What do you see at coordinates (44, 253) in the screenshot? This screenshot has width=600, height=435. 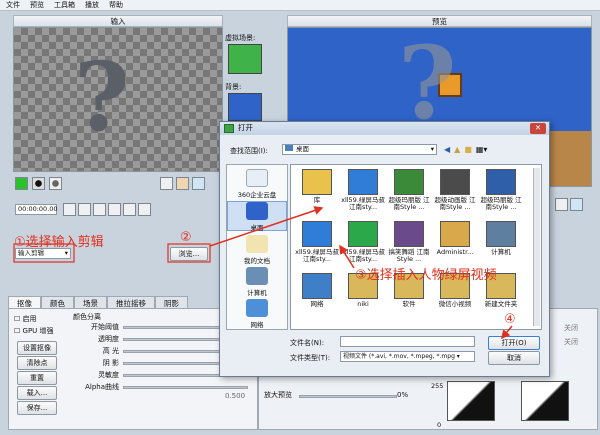 I see `annotation-box-input` at bounding box center [44, 253].